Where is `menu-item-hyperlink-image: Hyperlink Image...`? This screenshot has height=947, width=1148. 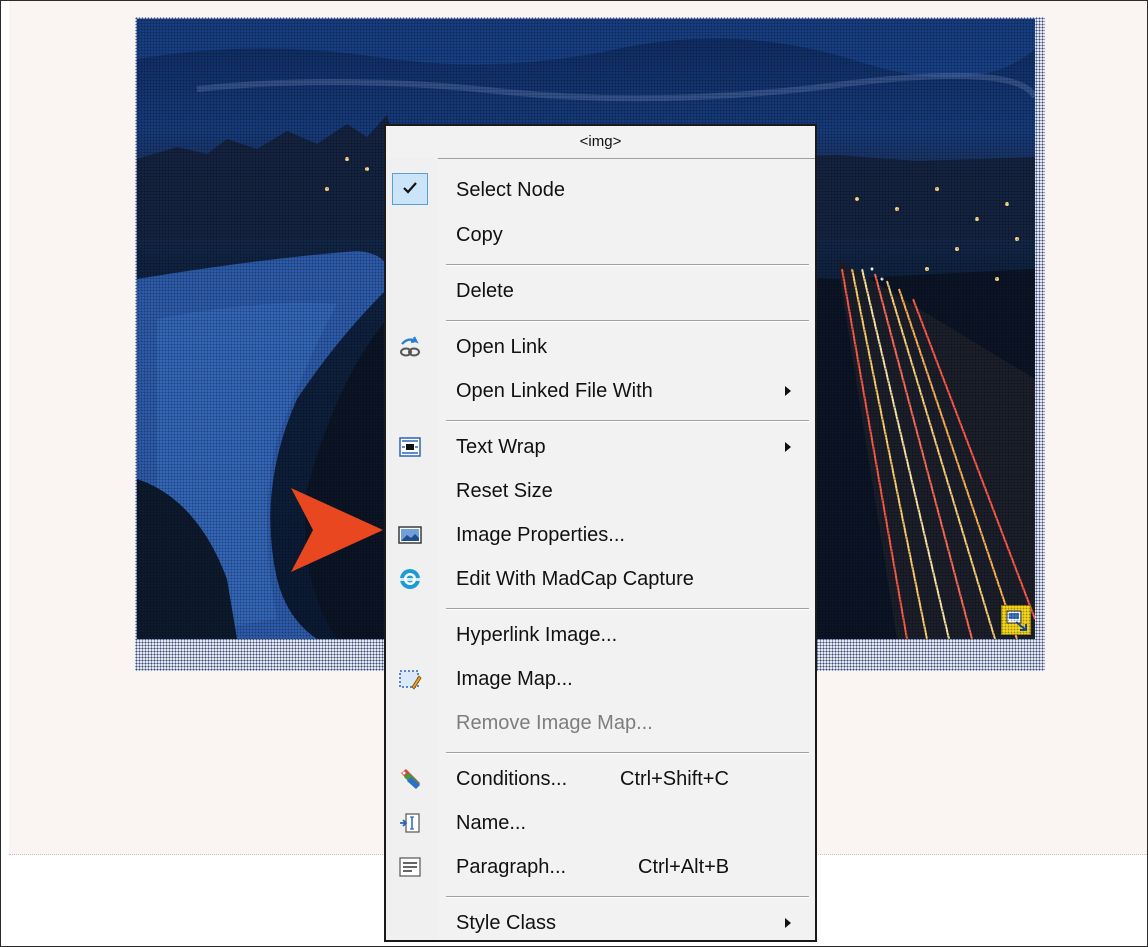 menu-item-hyperlink-image: Hyperlink Image... is located at coordinates (600, 635).